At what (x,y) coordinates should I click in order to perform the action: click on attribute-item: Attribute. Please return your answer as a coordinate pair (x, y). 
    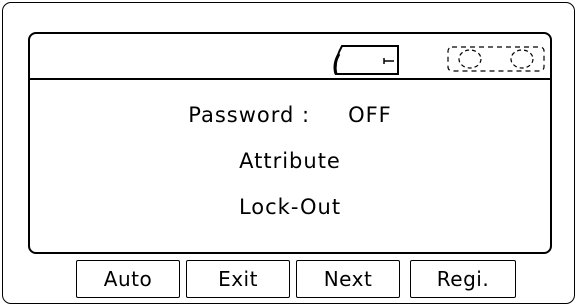
    Looking at the image, I should click on (290, 161).